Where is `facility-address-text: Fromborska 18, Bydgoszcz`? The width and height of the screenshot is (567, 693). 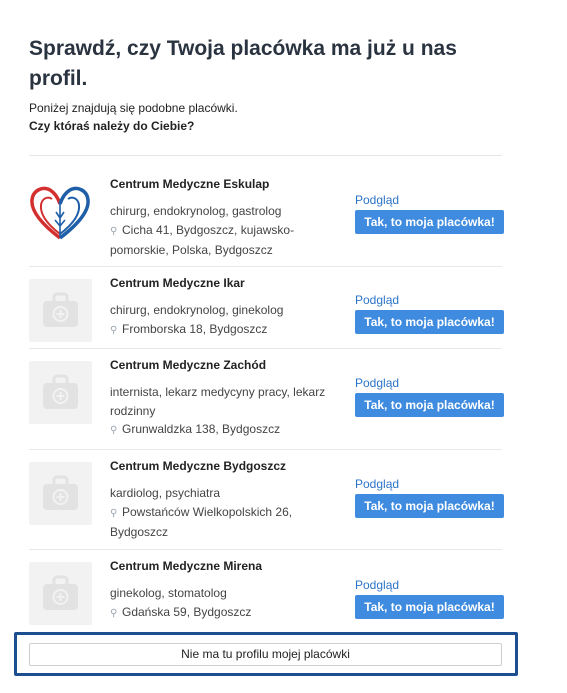 facility-address-text: Fromborska 18, Bydgoszcz is located at coordinates (195, 328).